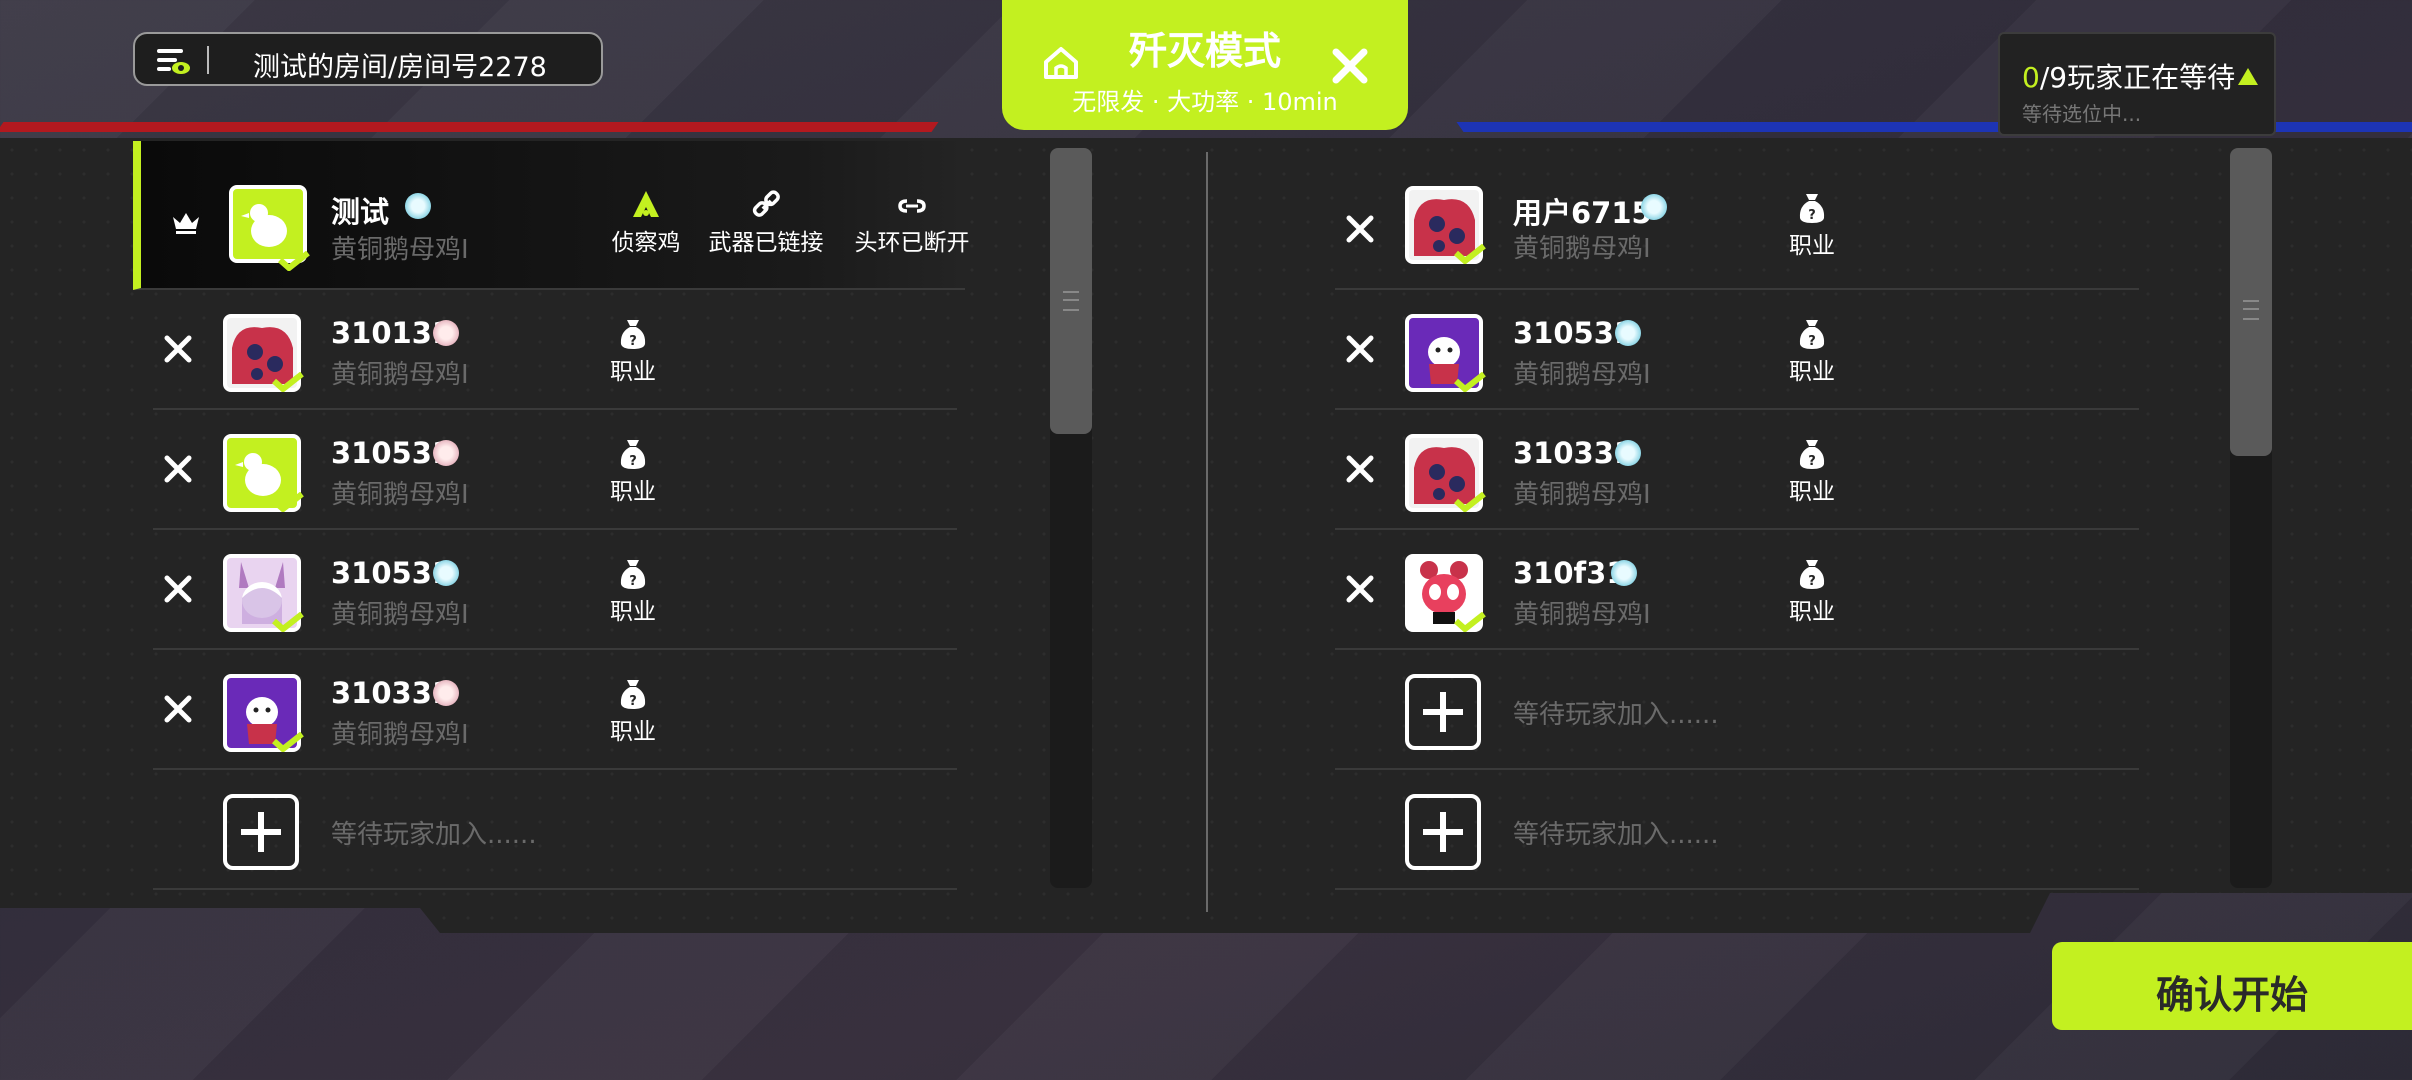  What do you see at coordinates (400, 67) in the screenshot?
I see `room-title: 测试的房间/房间号2278` at bounding box center [400, 67].